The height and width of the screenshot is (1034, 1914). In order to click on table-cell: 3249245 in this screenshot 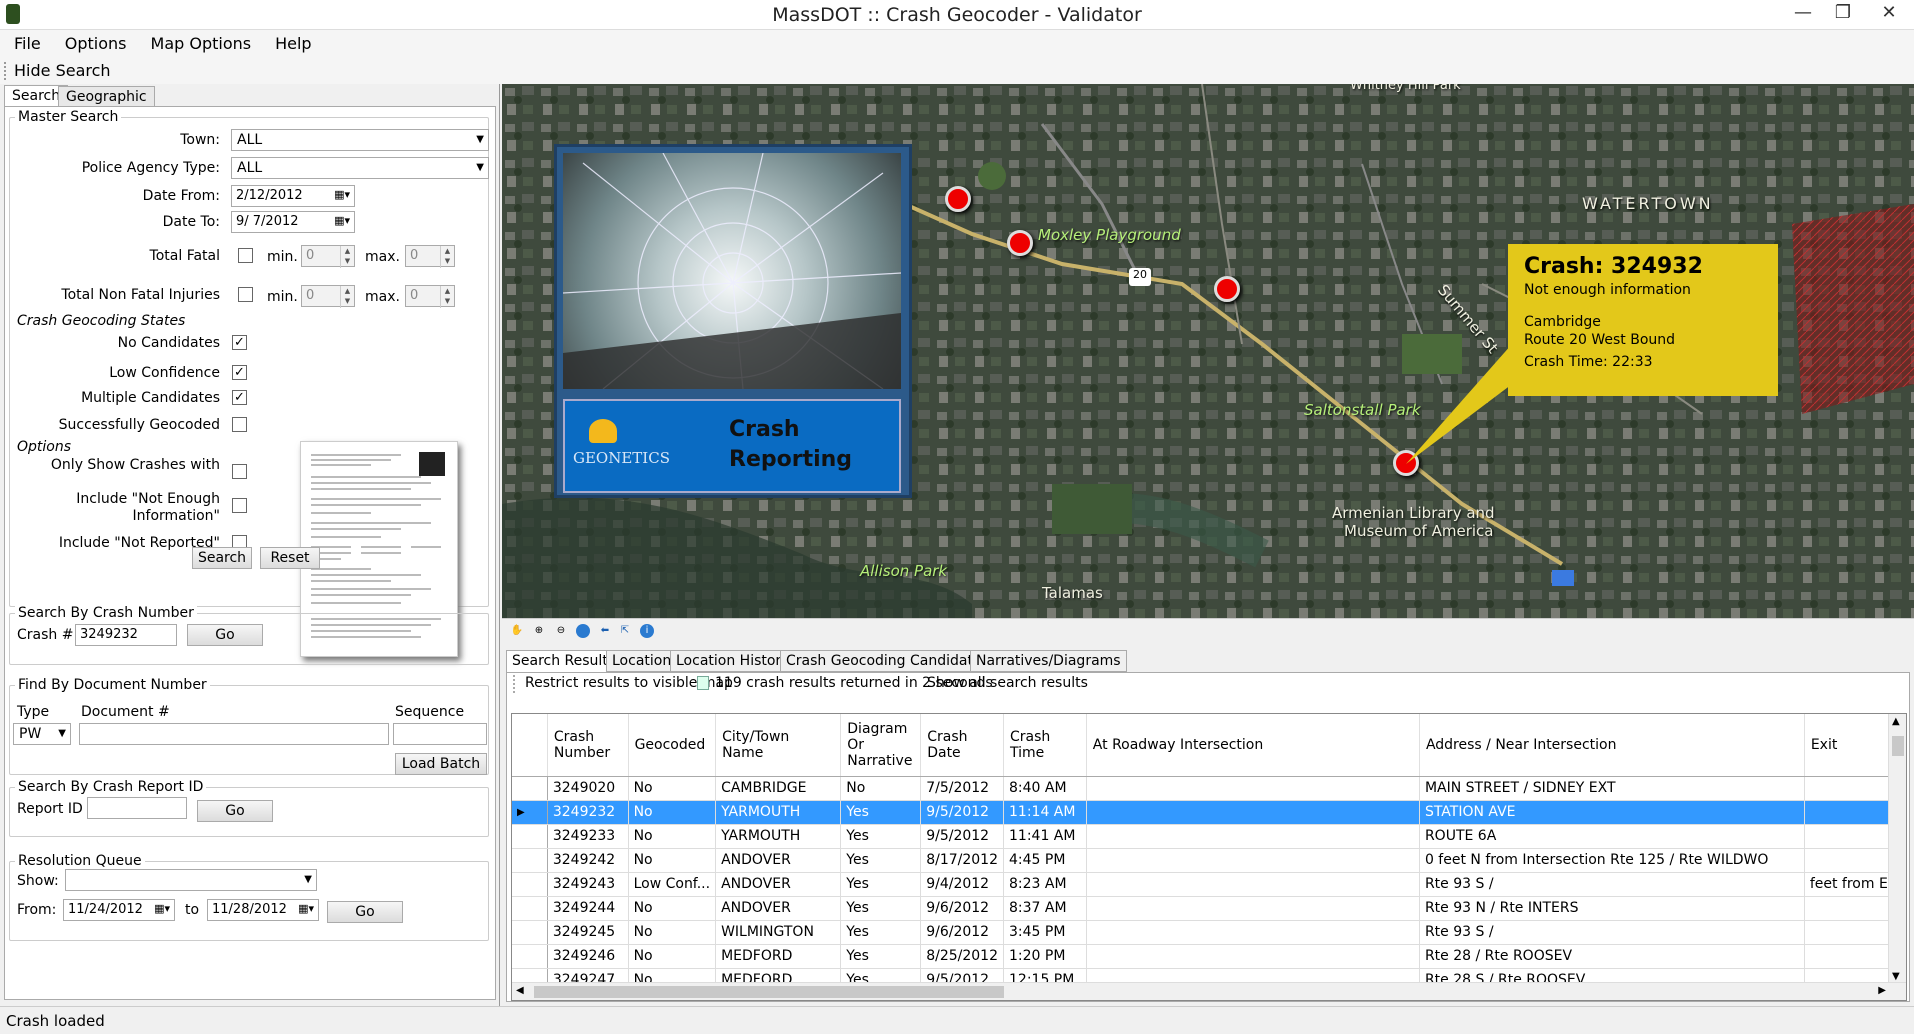, I will do `click(588, 932)`.